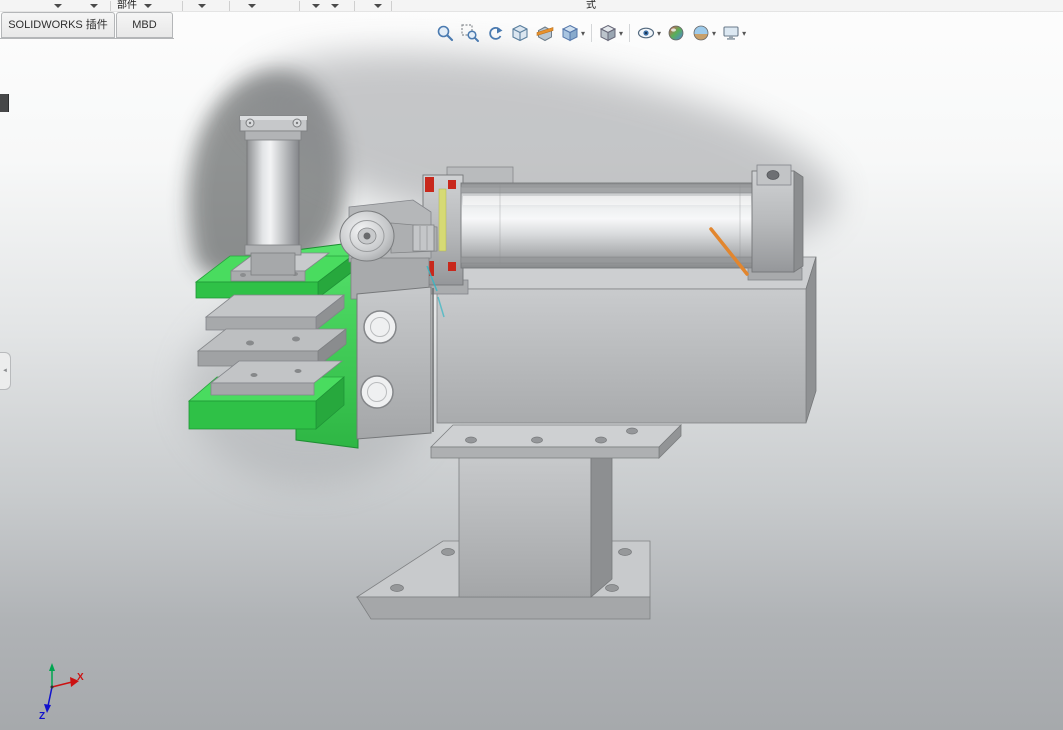 This screenshot has height=730, width=1063. I want to click on zoom-to-area-icon, so click(470, 33).